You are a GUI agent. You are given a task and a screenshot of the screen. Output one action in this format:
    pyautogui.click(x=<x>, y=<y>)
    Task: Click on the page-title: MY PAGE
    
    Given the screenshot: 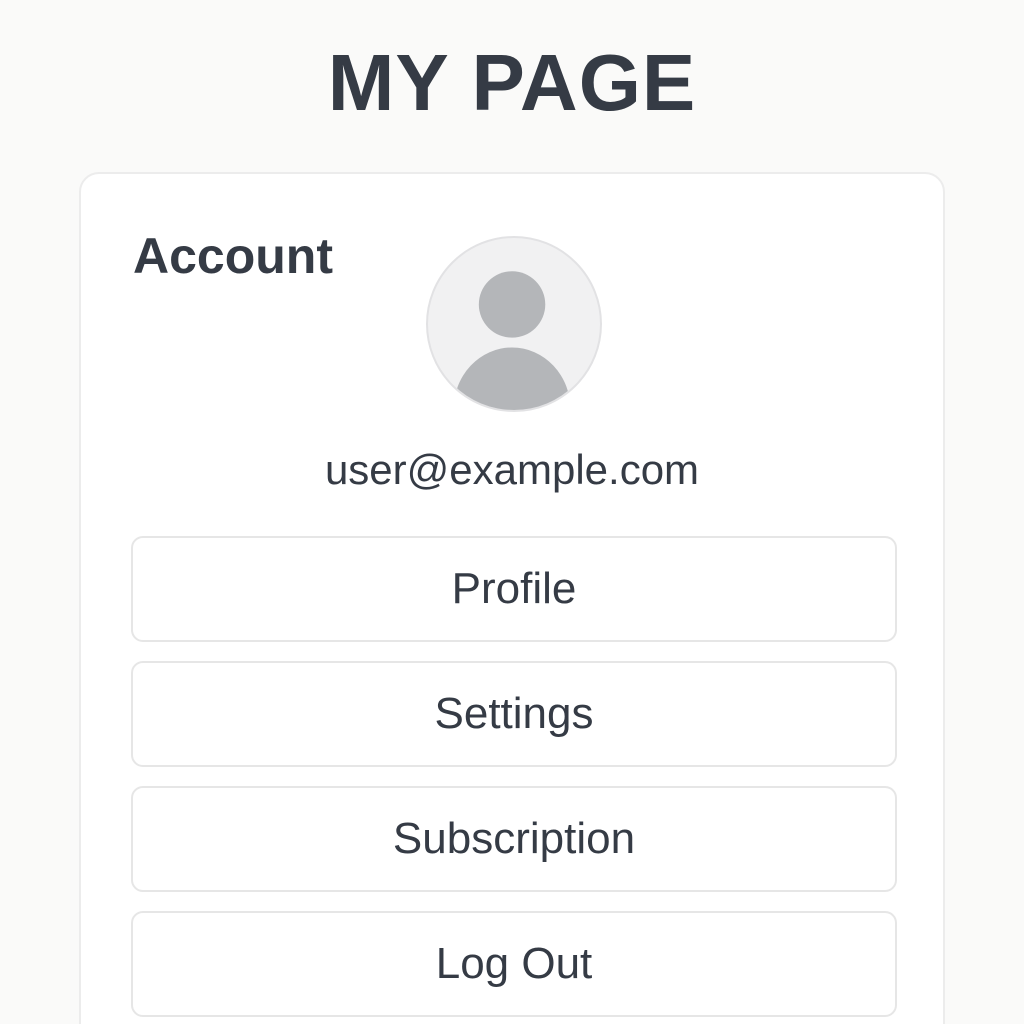 What is the action you would take?
    pyautogui.click(x=512, y=82)
    